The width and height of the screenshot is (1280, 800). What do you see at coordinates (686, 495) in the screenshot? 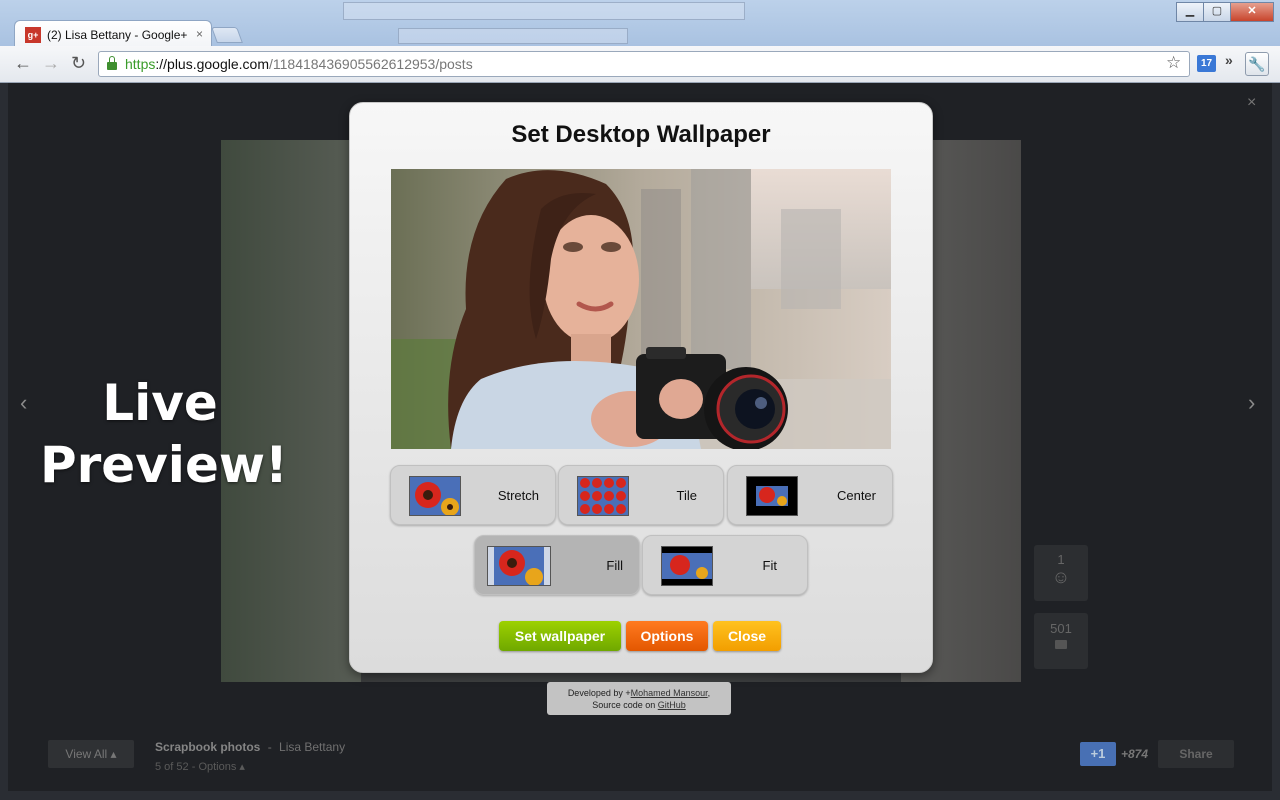
I see `mode-tile-label: Tile` at bounding box center [686, 495].